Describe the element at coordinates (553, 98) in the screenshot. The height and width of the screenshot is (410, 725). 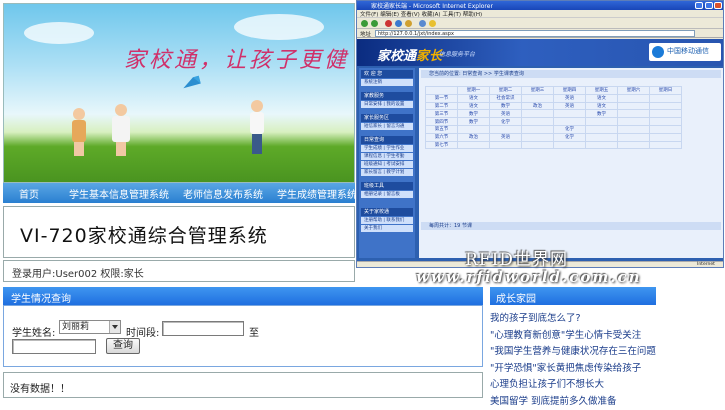
I see `timetable-row: 第一节 语文 社会常识 英语 语文` at that location.